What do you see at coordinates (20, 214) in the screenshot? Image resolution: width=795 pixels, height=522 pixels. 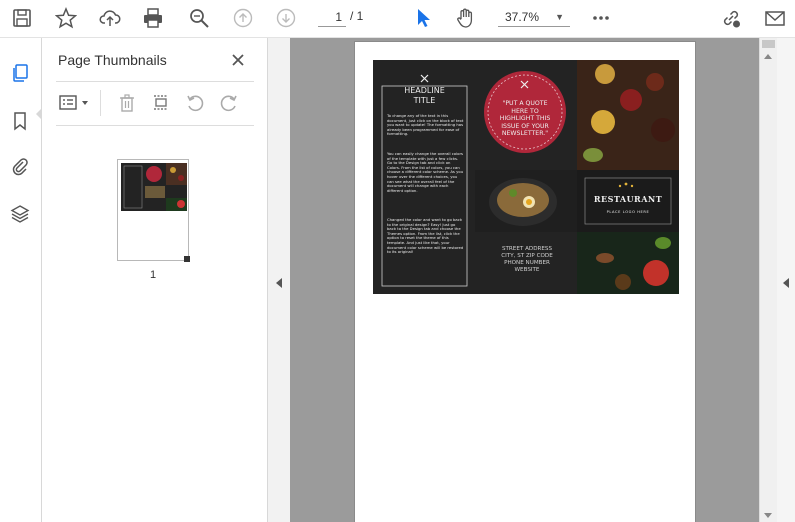 I see `layers-icon` at bounding box center [20, 214].